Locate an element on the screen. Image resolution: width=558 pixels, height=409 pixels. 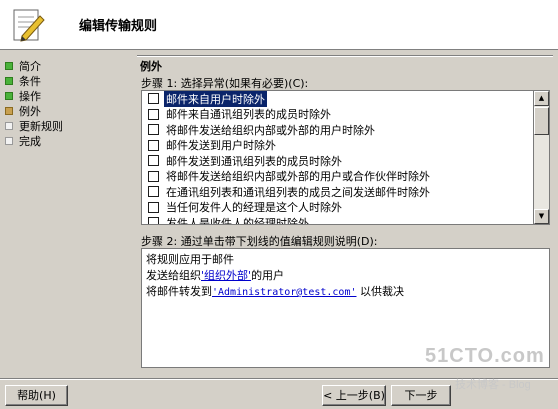
list-item: 将邮件发送给组织内部或外部的用户或合作伙伴时除外 is located at coordinates (337, 177).